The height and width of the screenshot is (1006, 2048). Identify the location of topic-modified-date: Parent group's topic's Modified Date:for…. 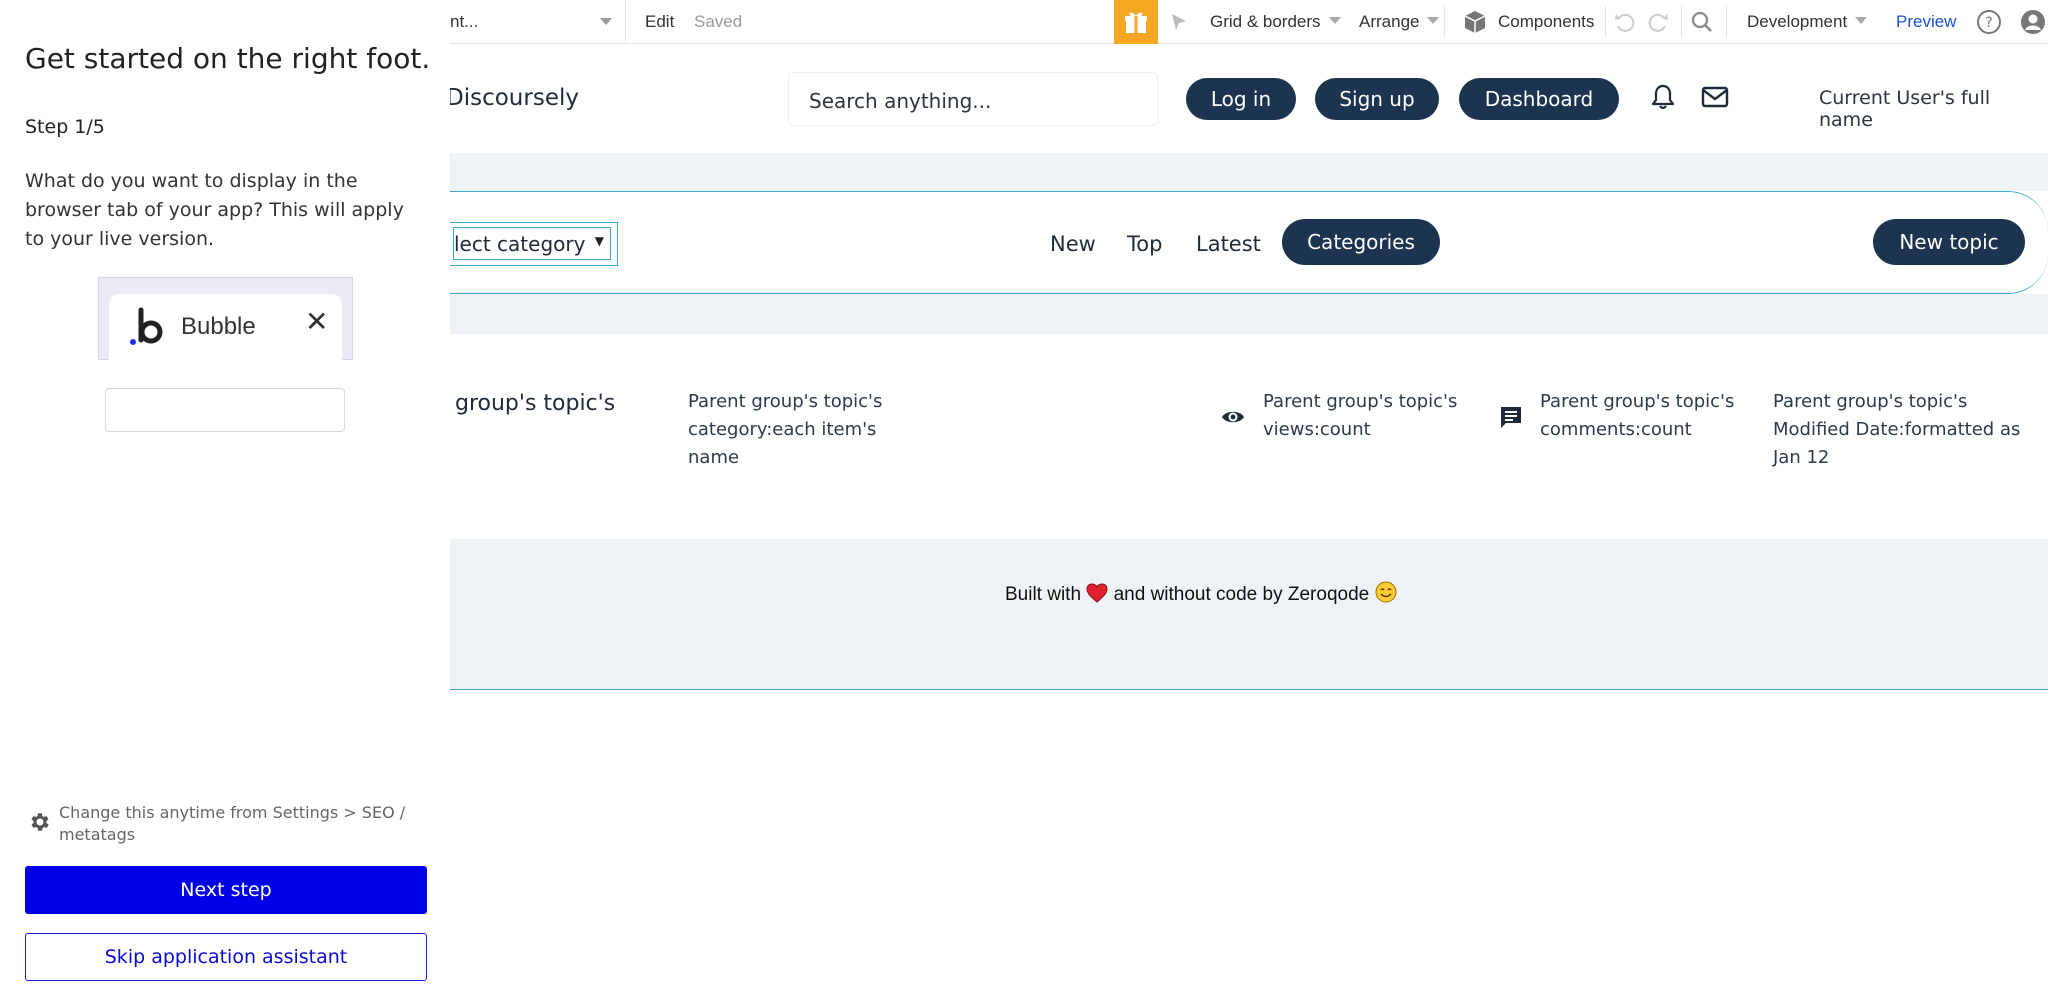
(1896, 430).